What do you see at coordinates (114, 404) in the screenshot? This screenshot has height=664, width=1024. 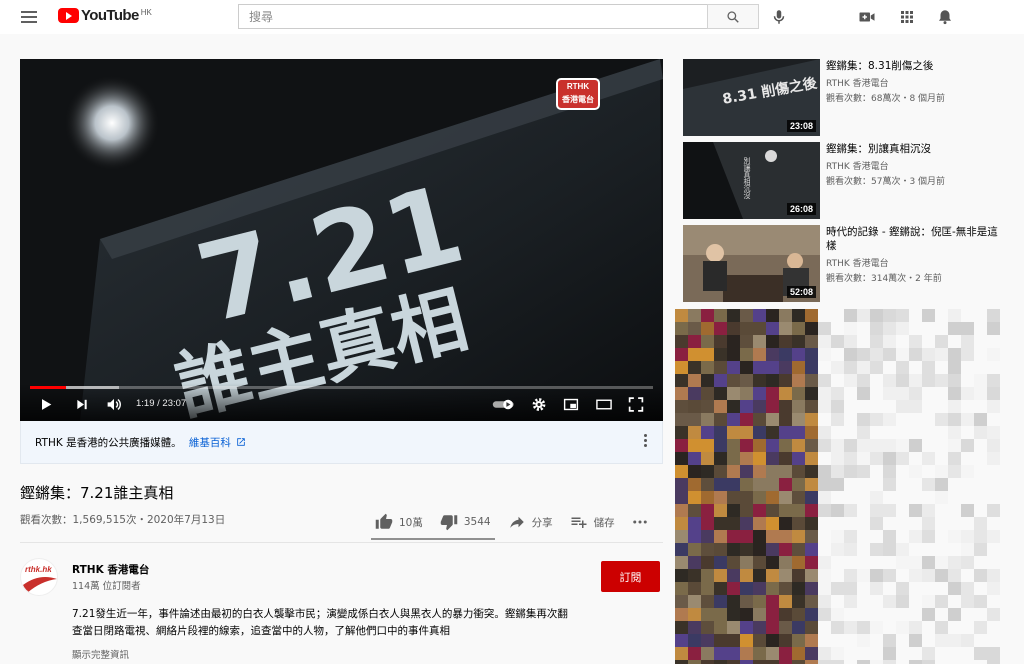 I see `volume-icon` at bounding box center [114, 404].